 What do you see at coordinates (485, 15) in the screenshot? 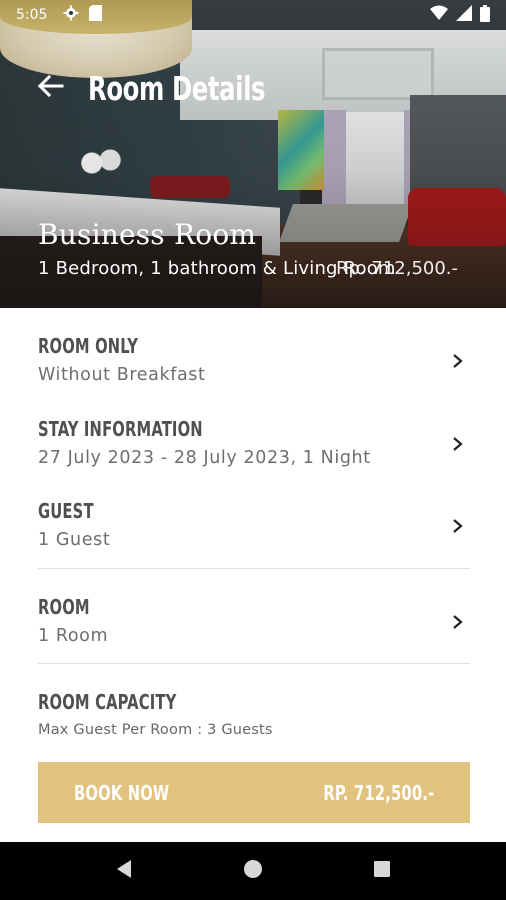
I see `battery-icon` at bounding box center [485, 15].